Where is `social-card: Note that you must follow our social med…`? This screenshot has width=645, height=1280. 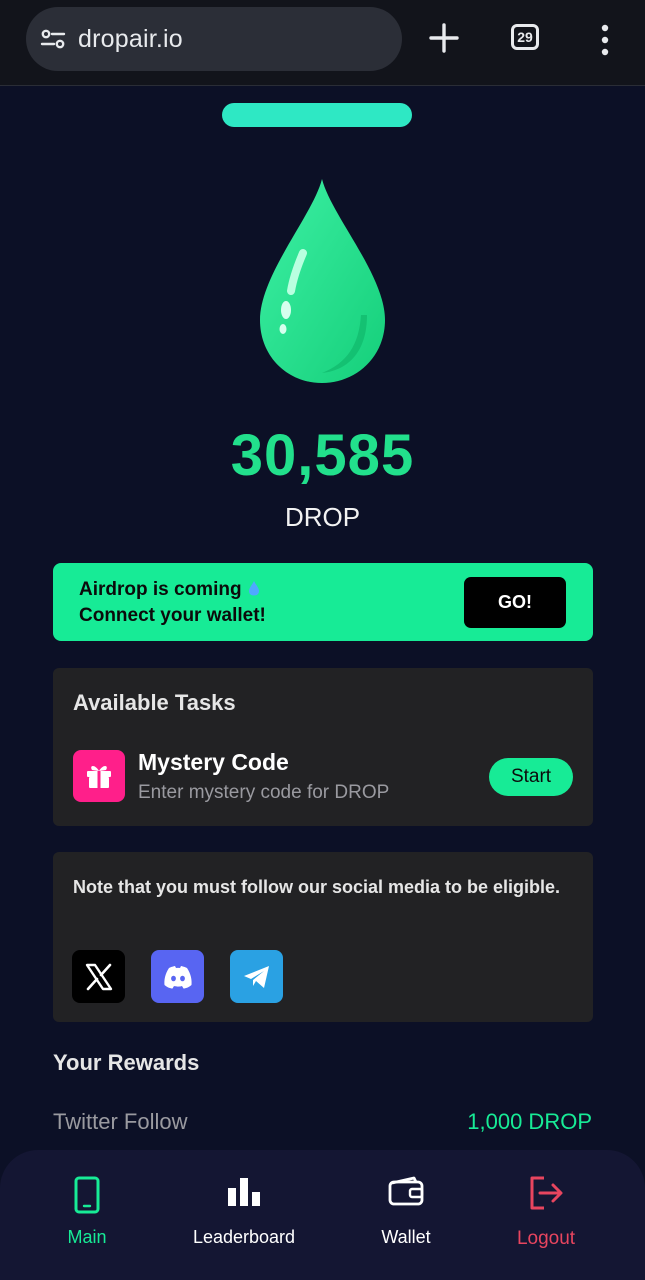
social-card: Note that you must follow our social med… is located at coordinates (323, 937).